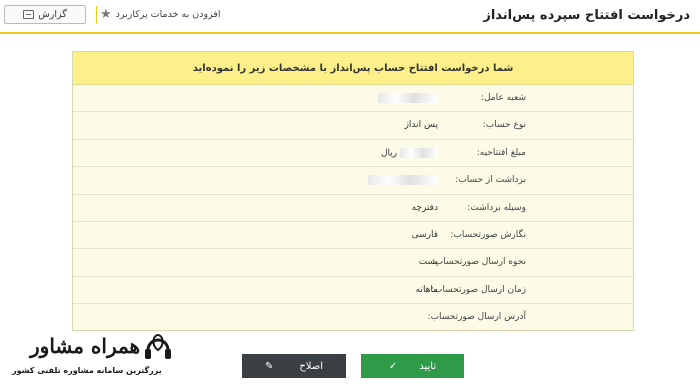 The image size is (700, 386). What do you see at coordinates (488, 234) in the screenshot?
I see `row-label: نگارش صورتحساب:` at bounding box center [488, 234].